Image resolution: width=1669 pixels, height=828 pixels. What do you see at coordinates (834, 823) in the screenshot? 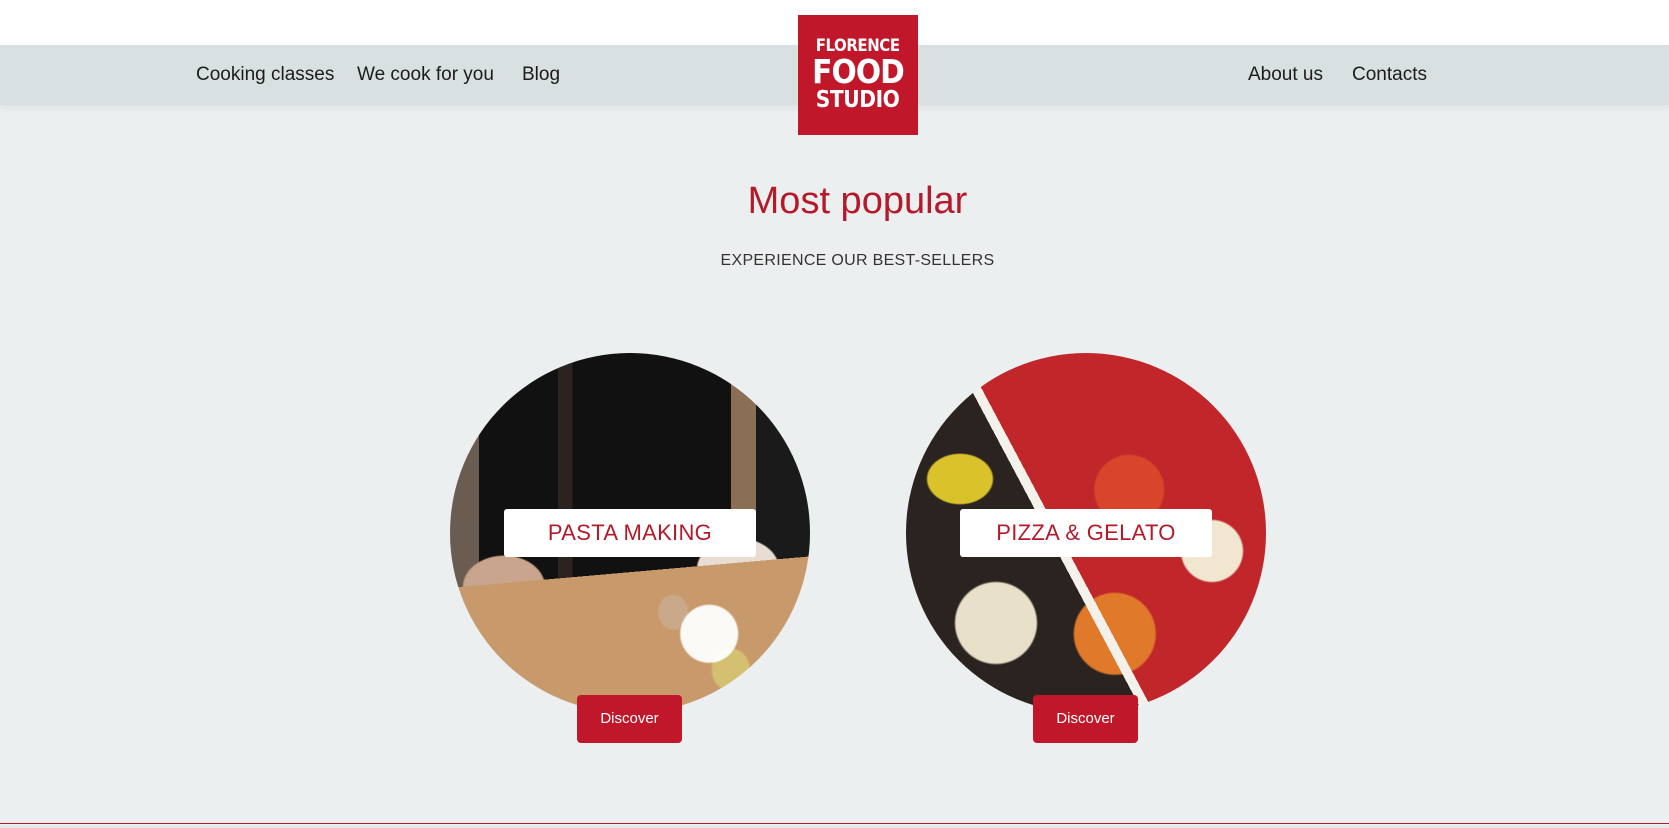
I see `section-divider` at bounding box center [834, 823].